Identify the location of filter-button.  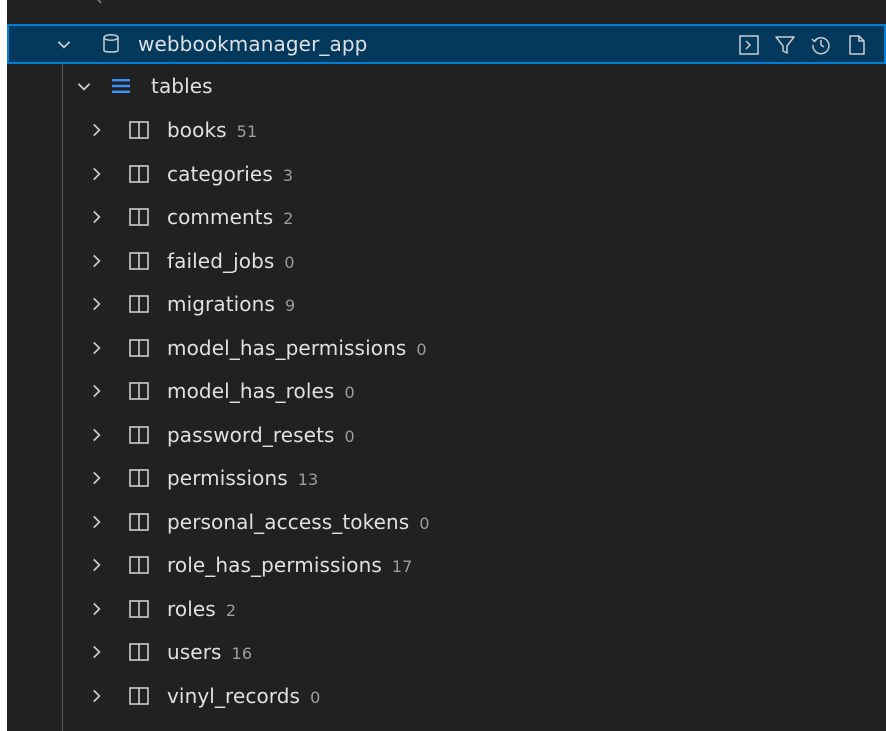
(785, 45).